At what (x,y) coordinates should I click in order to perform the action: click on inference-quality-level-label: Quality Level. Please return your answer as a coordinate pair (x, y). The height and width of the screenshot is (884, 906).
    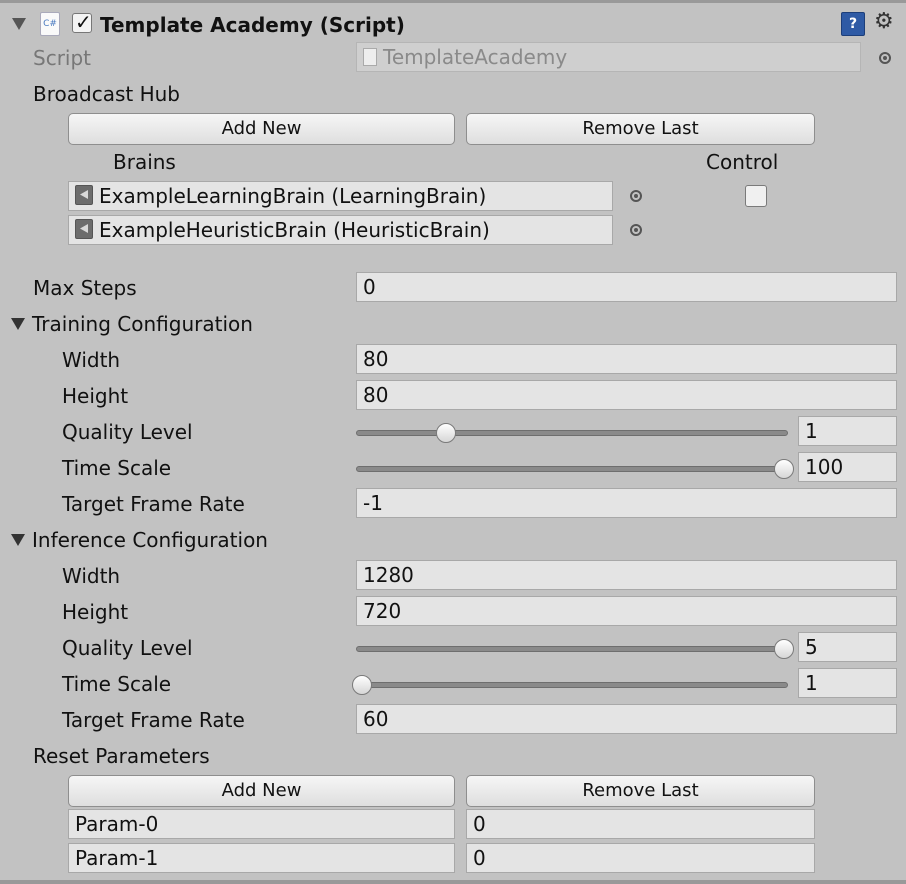
    Looking at the image, I should click on (127, 648).